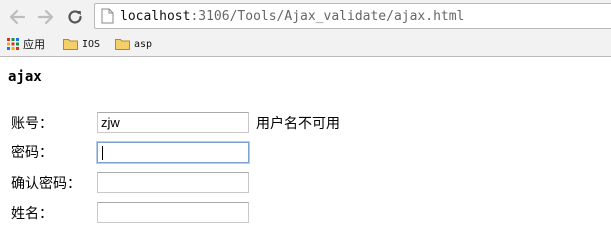 The height and width of the screenshot is (249, 611). Describe the element at coordinates (91, 44) in the screenshot. I see `bookmark-label: IOS` at that location.